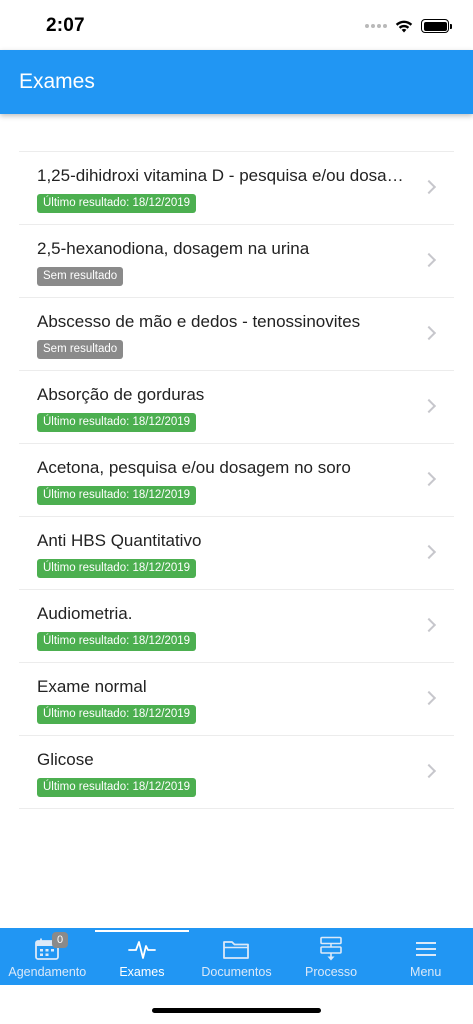  I want to click on exam-name: Audiometria., so click(85, 613).